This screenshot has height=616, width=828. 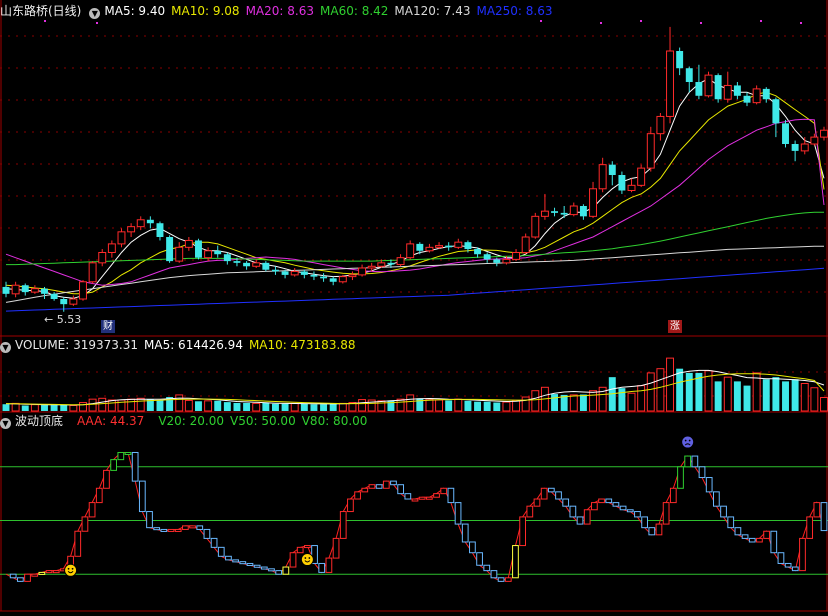 What do you see at coordinates (95, 13) in the screenshot?
I see `indicator-toggle-icon: ▼` at bounding box center [95, 13].